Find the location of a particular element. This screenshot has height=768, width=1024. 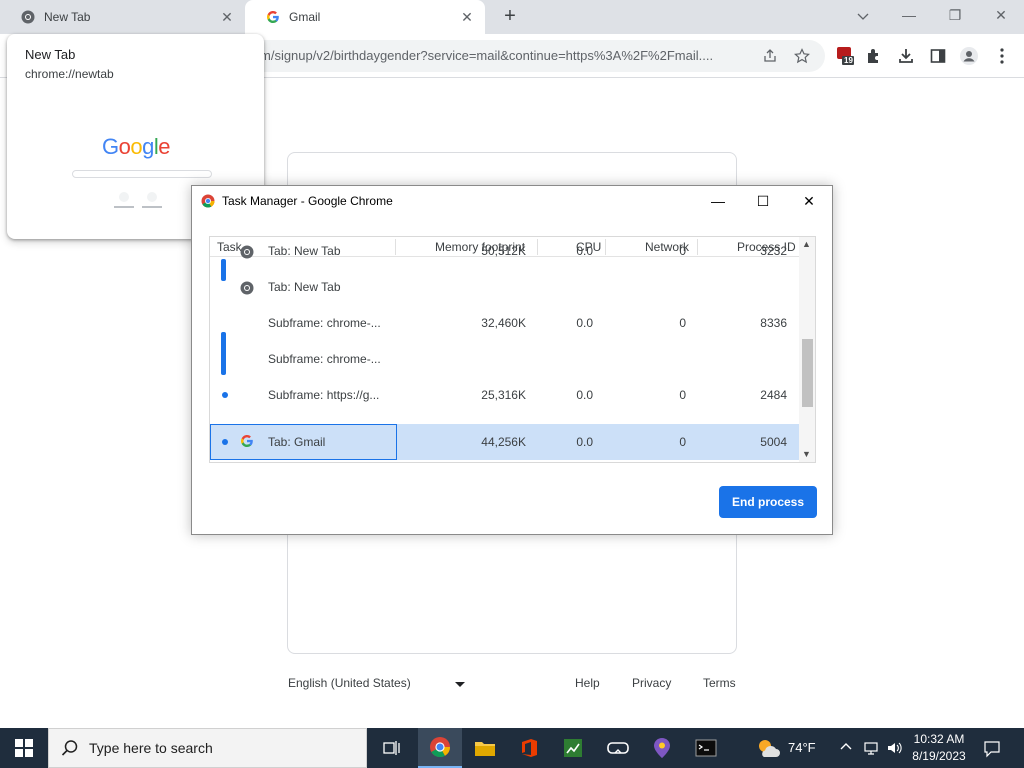

restore-window-button: ❐ is located at coordinates (955, 15).